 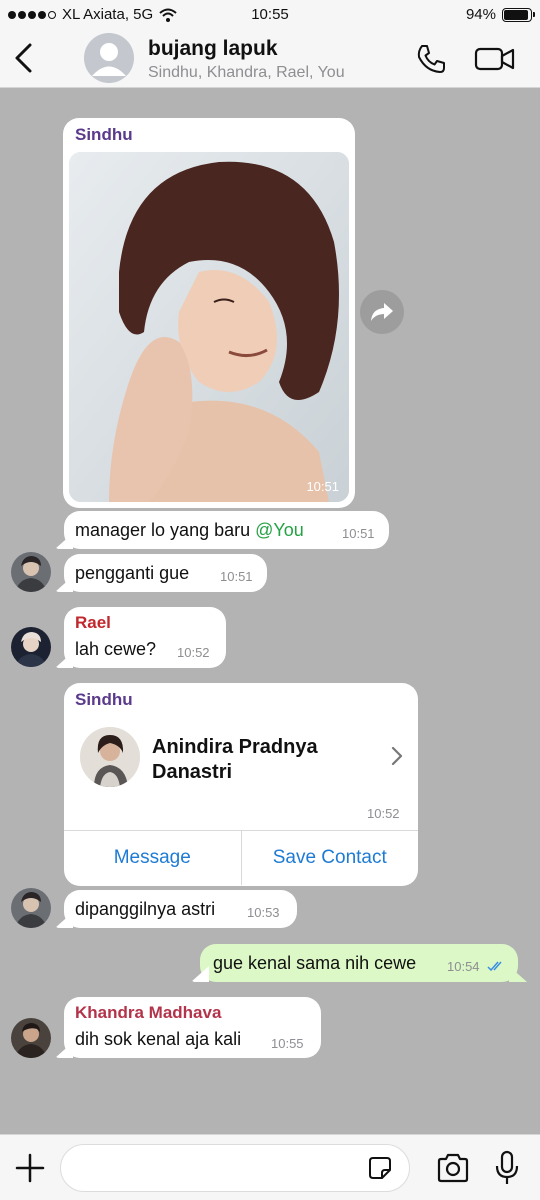 What do you see at coordinates (380, 1168) in the screenshot?
I see `sticker-icon` at bounding box center [380, 1168].